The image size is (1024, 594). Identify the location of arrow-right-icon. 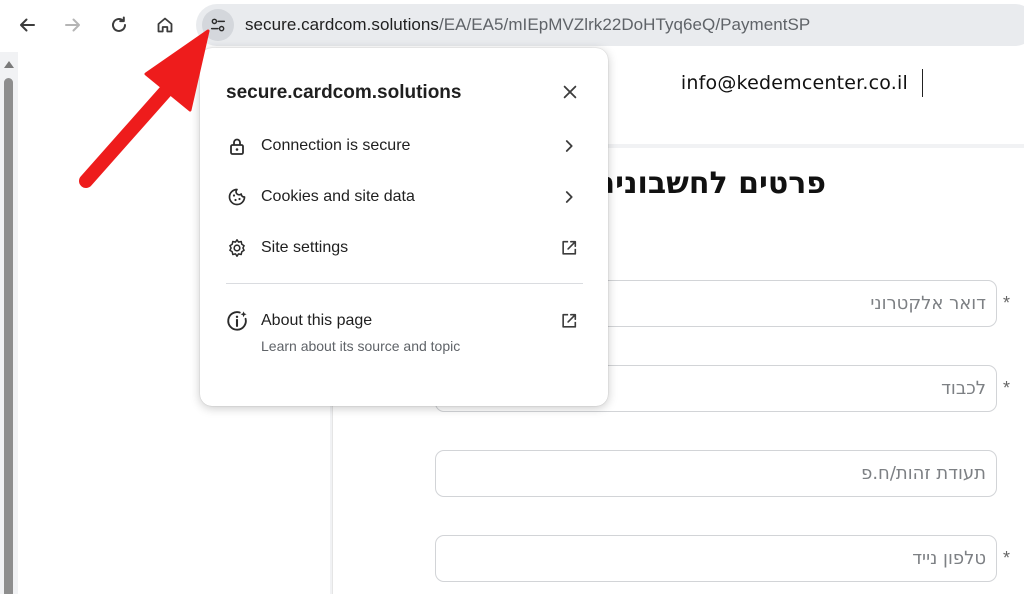
(72, 25).